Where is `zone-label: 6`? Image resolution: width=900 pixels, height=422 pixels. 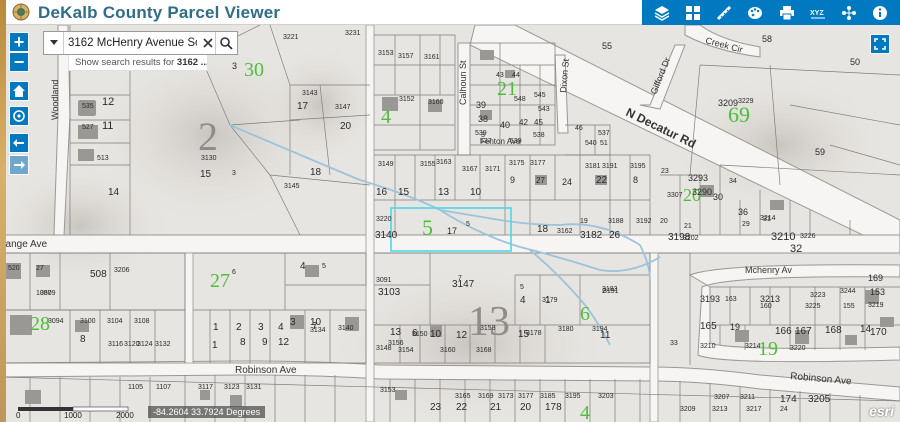 zone-label: 6 is located at coordinates (585, 314).